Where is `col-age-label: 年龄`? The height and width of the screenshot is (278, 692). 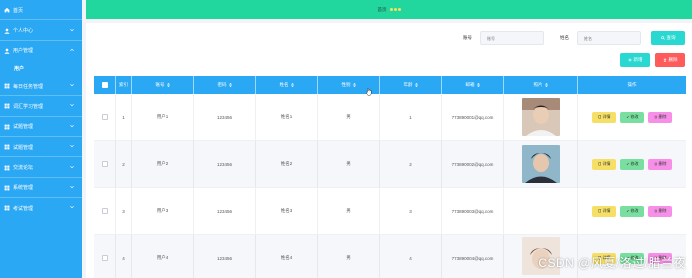 col-age-label: 年龄 is located at coordinates (408, 84).